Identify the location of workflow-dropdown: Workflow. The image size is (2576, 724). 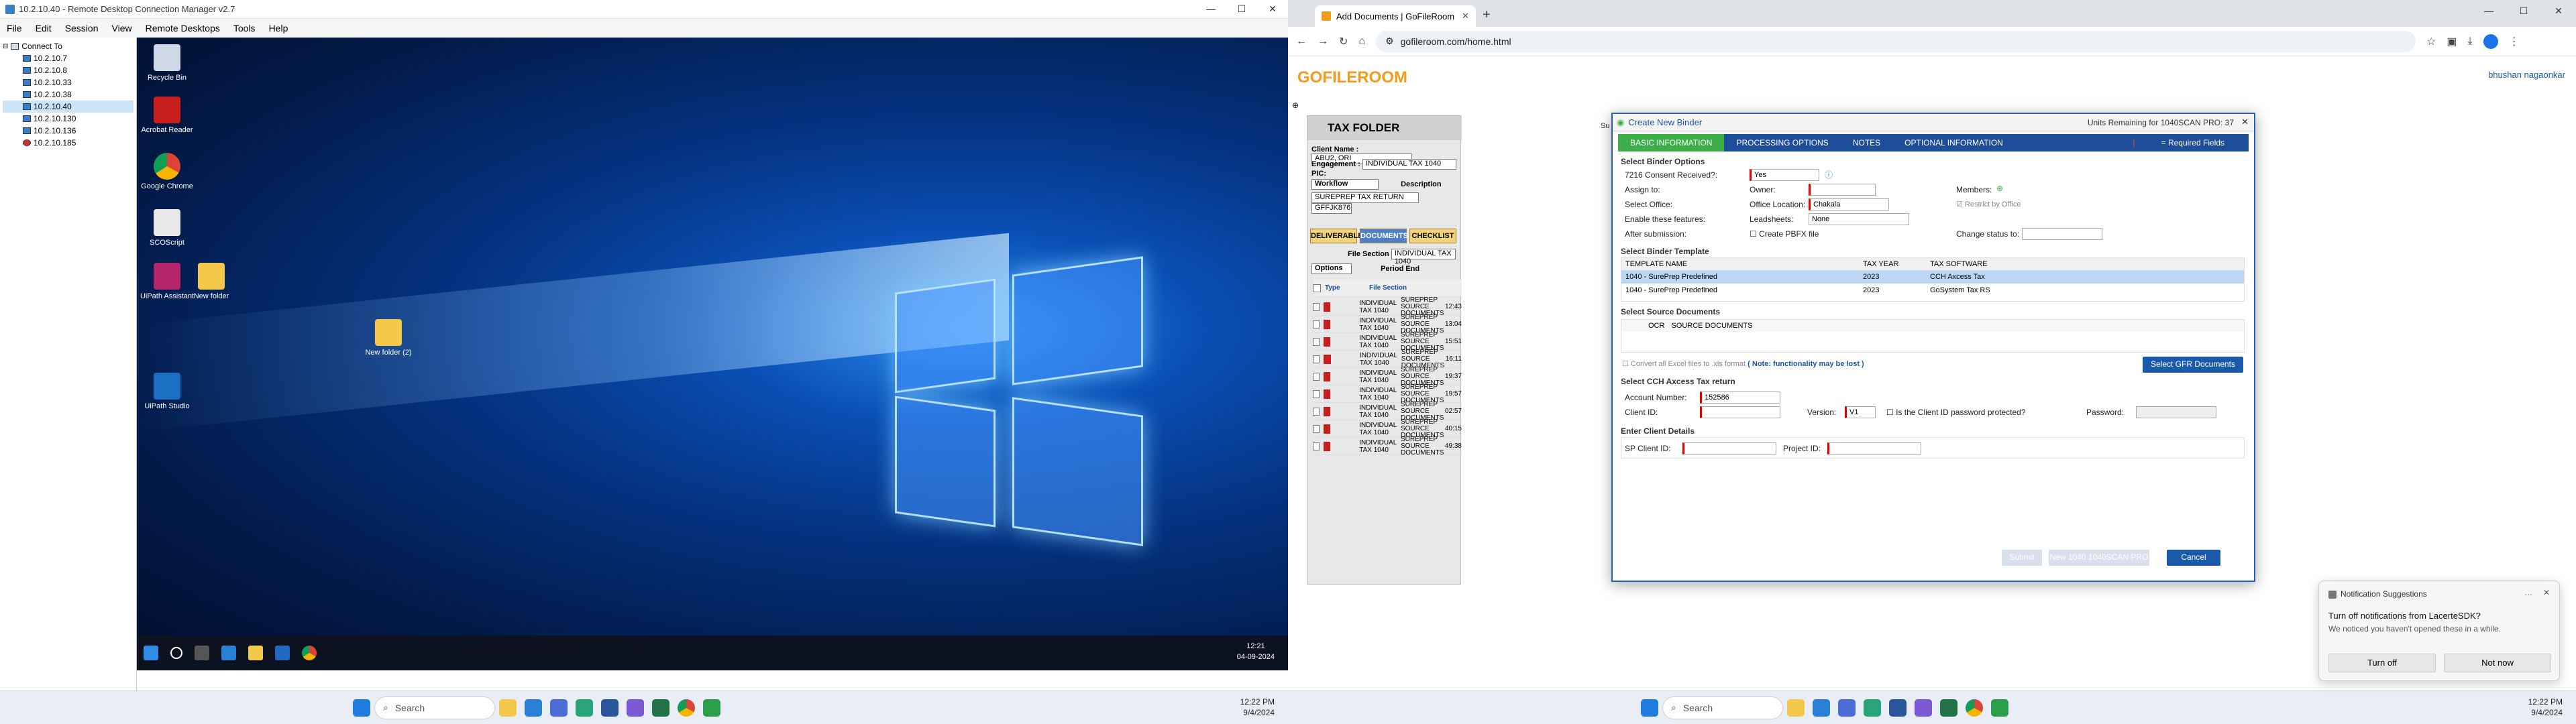
(1345, 184).